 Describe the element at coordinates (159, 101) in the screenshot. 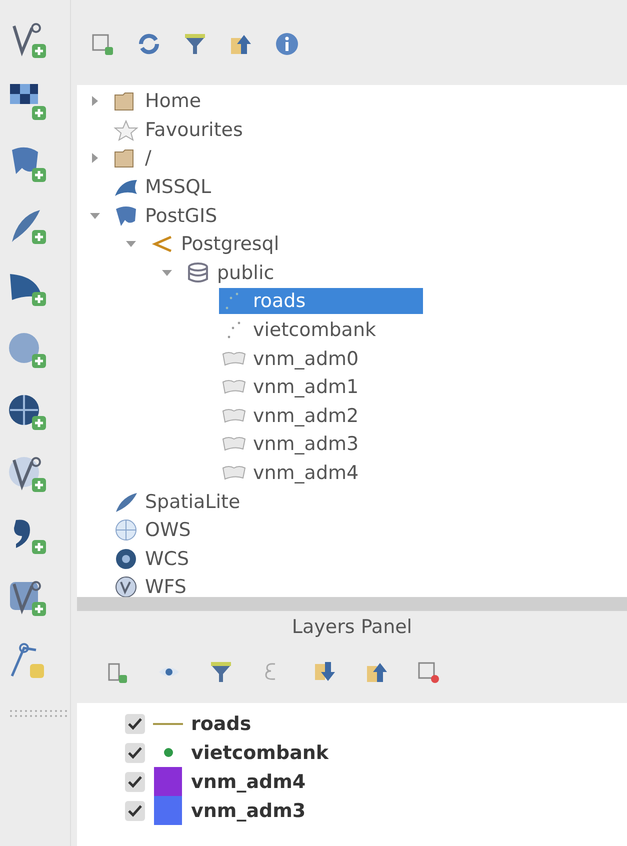

I see `tree-item: Home` at that location.